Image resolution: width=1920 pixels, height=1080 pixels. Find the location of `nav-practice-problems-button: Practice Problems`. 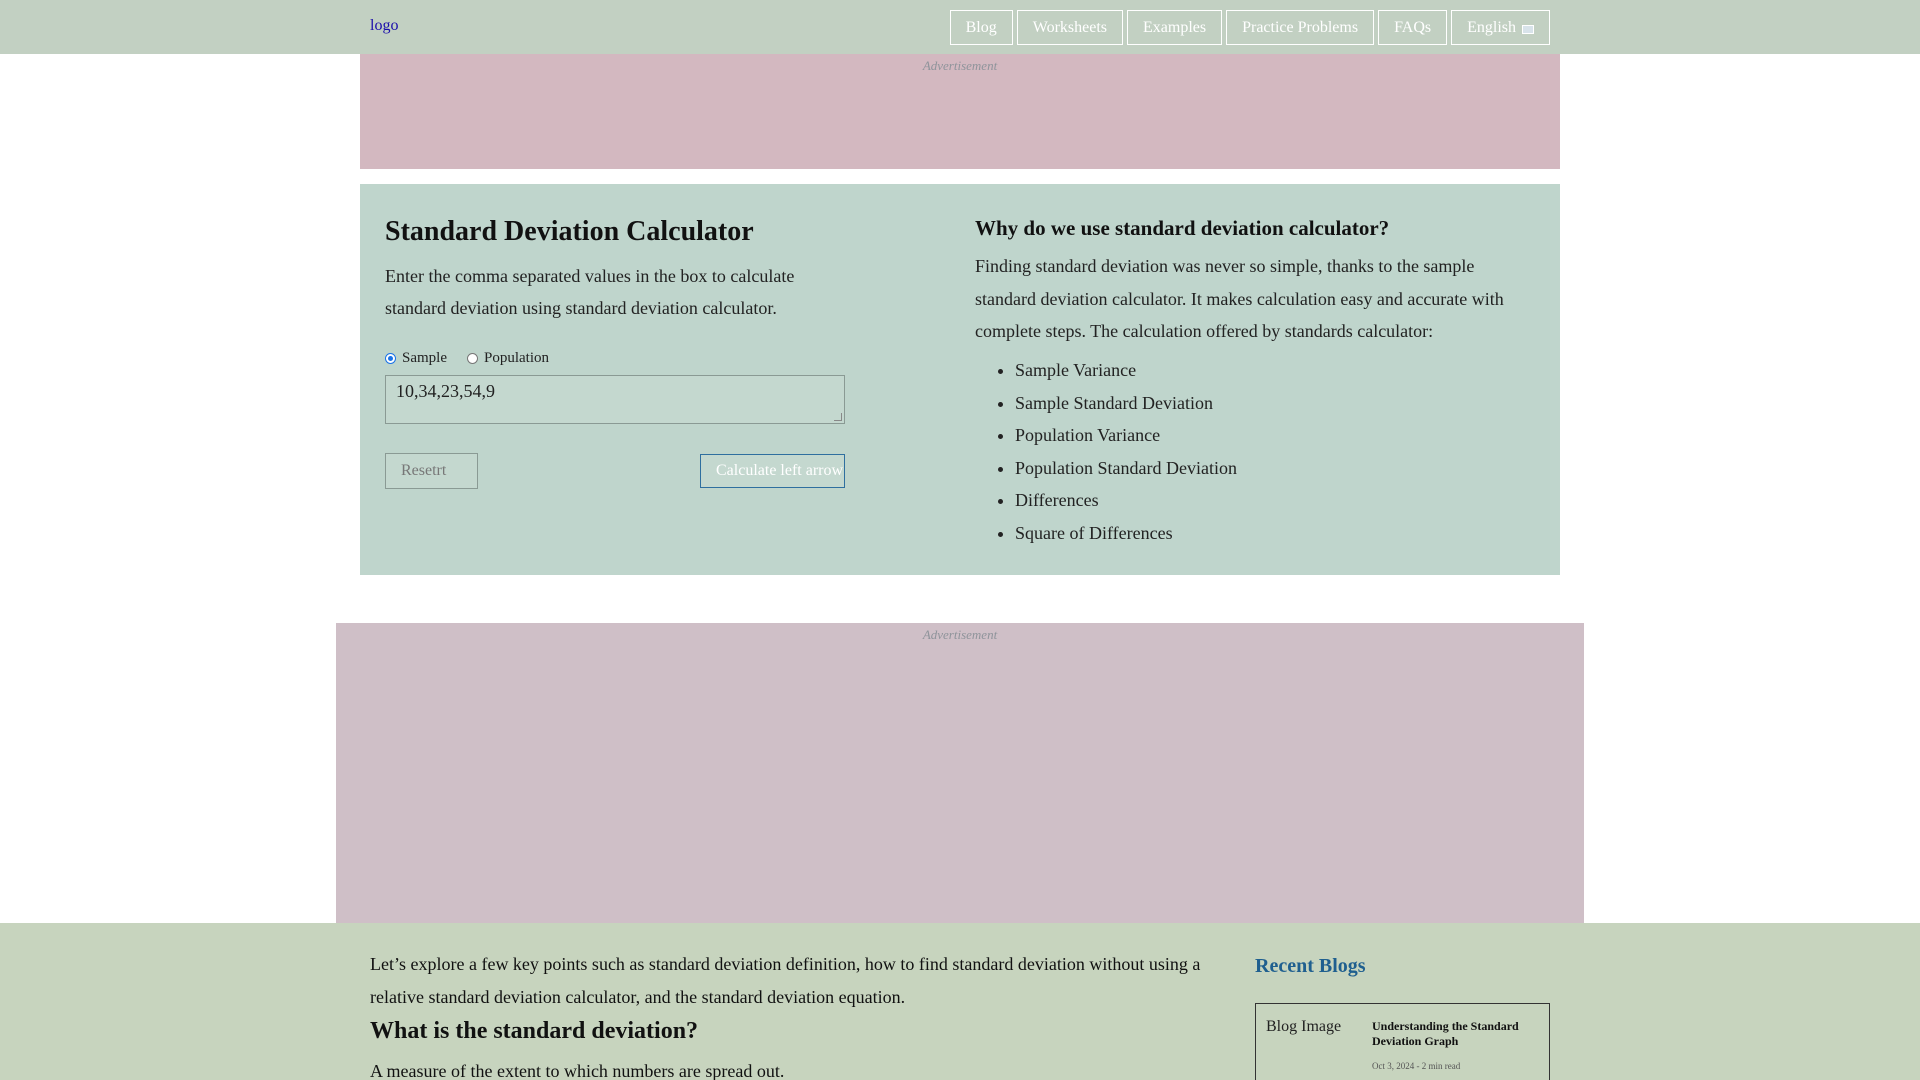

nav-practice-problems-button: Practice Problems is located at coordinates (1300, 27).